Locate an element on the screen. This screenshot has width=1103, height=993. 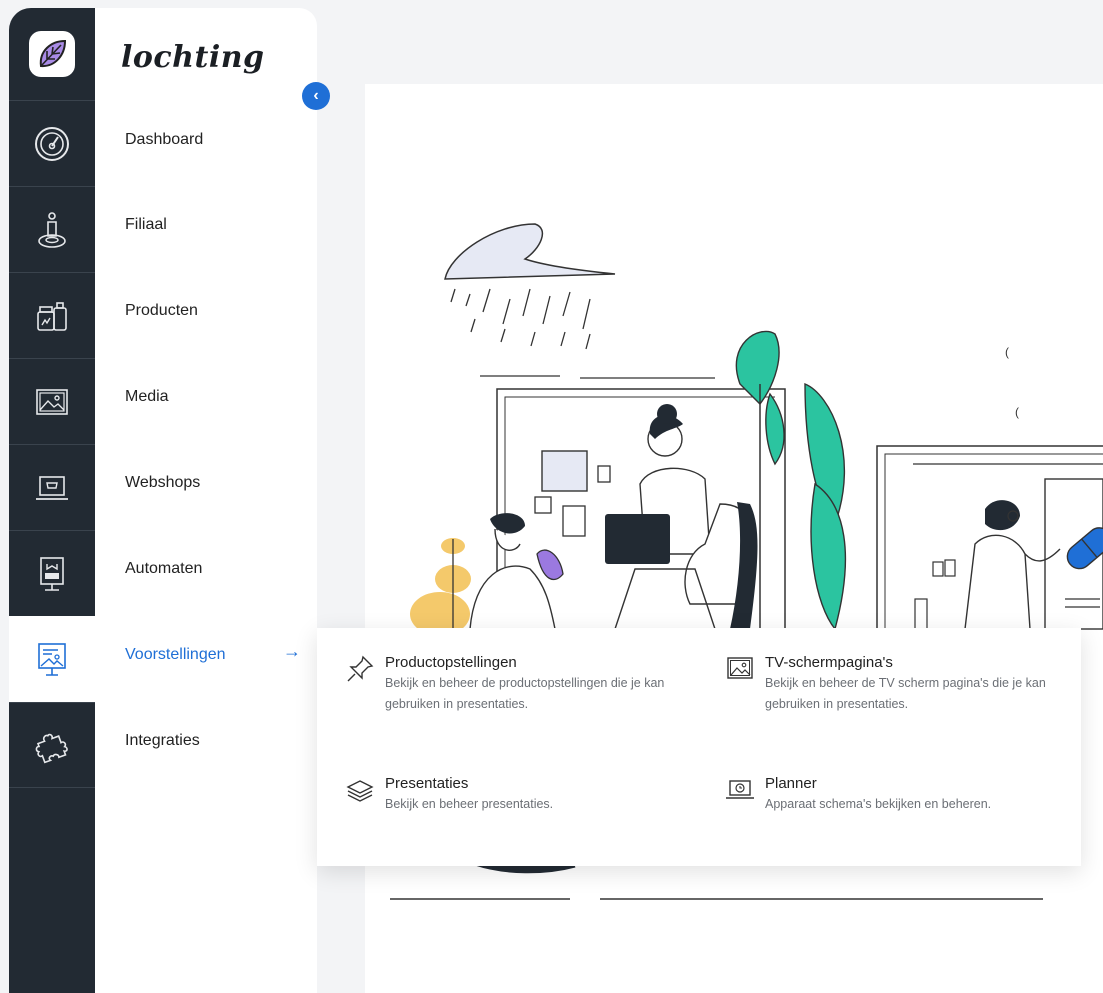
vending-machine-icon is located at coordinates (52, 573).